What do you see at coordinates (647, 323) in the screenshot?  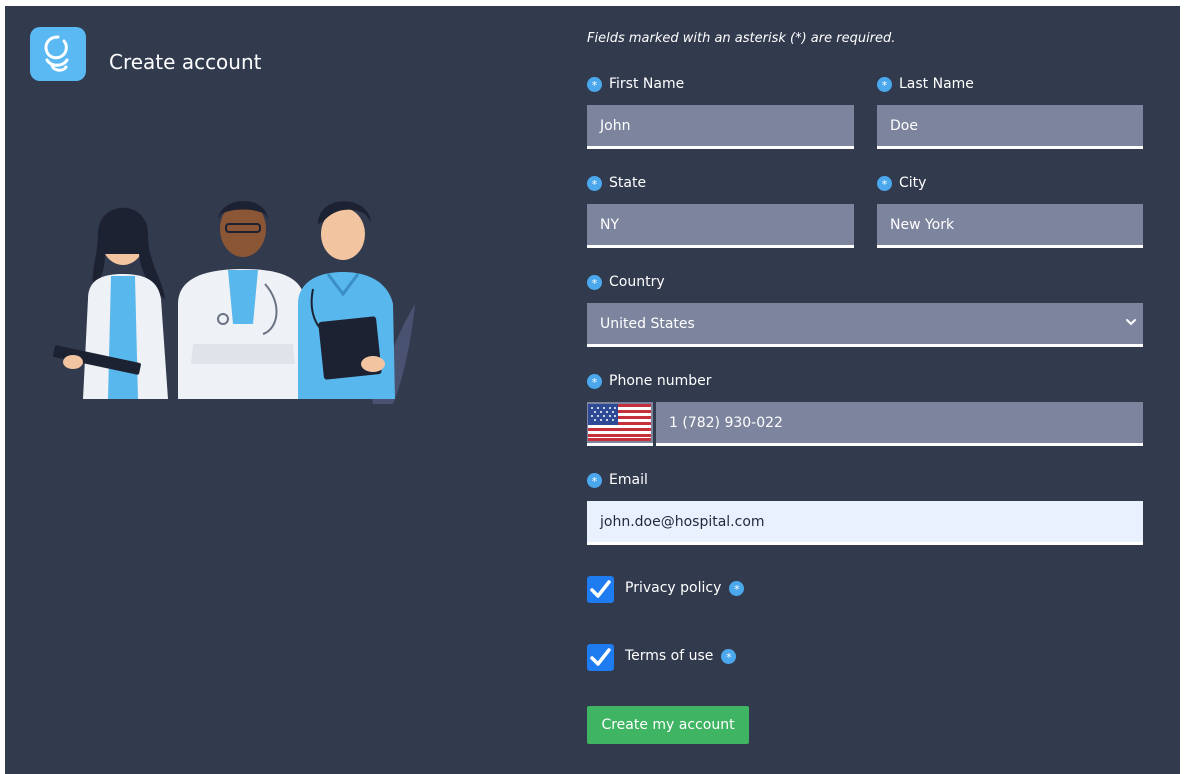 I see `country-value: United States` at bounding box center [647, 323].